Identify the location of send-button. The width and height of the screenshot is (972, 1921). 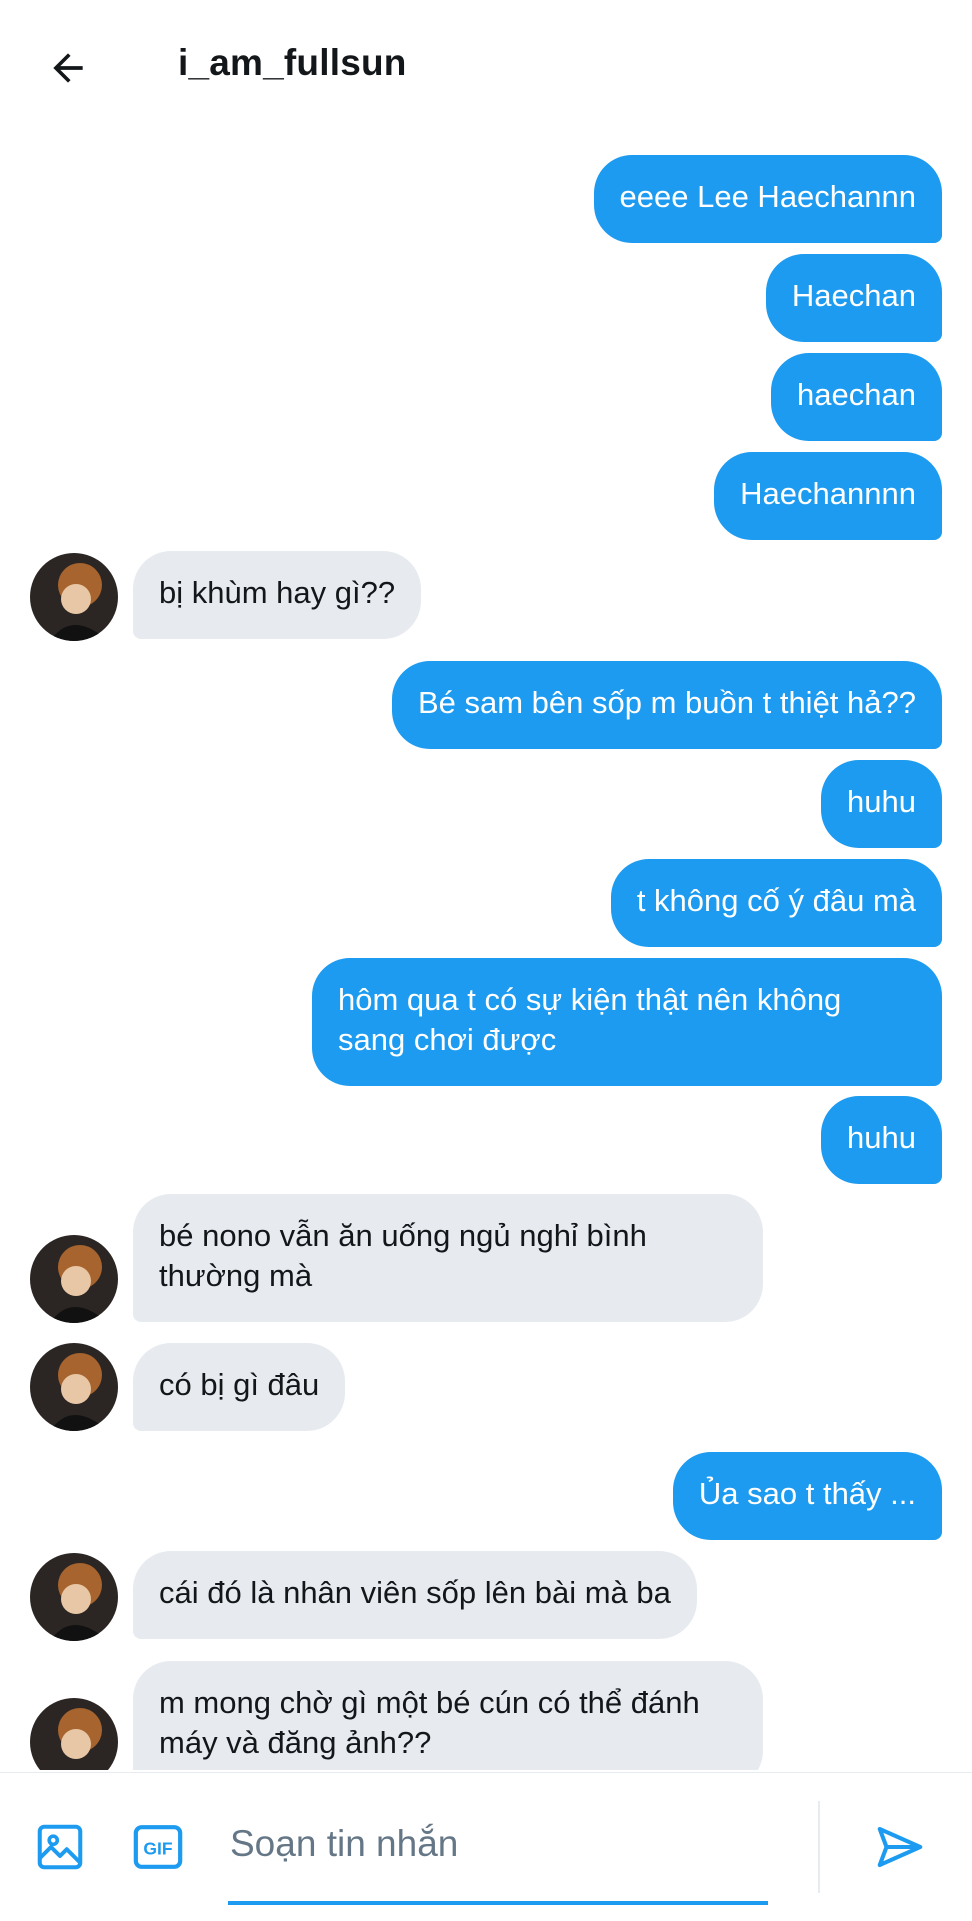
(900, 1847).